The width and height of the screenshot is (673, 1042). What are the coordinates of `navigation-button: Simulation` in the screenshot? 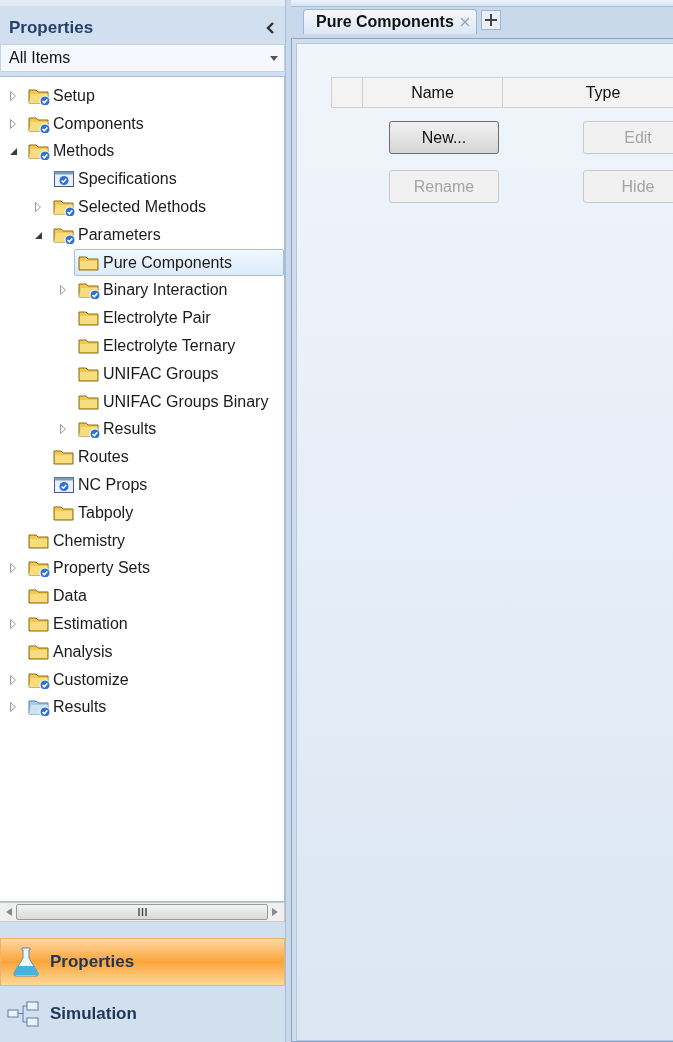 It's located at (142, 1014).